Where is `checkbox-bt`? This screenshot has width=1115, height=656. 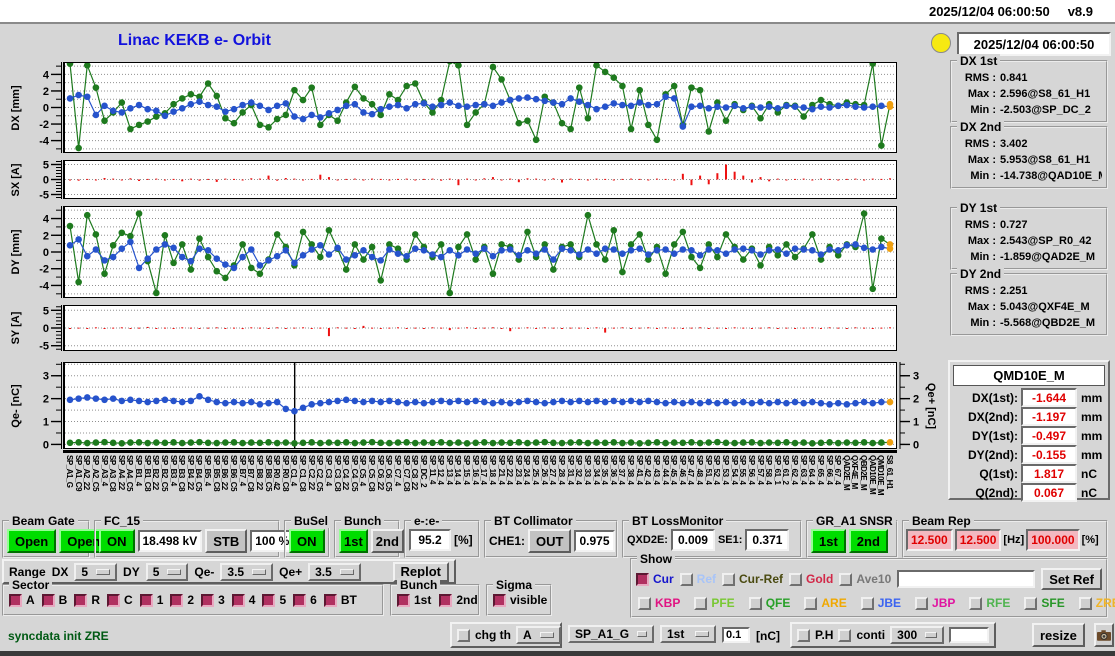
checkbox-bt is located at coordinates (330, 600).